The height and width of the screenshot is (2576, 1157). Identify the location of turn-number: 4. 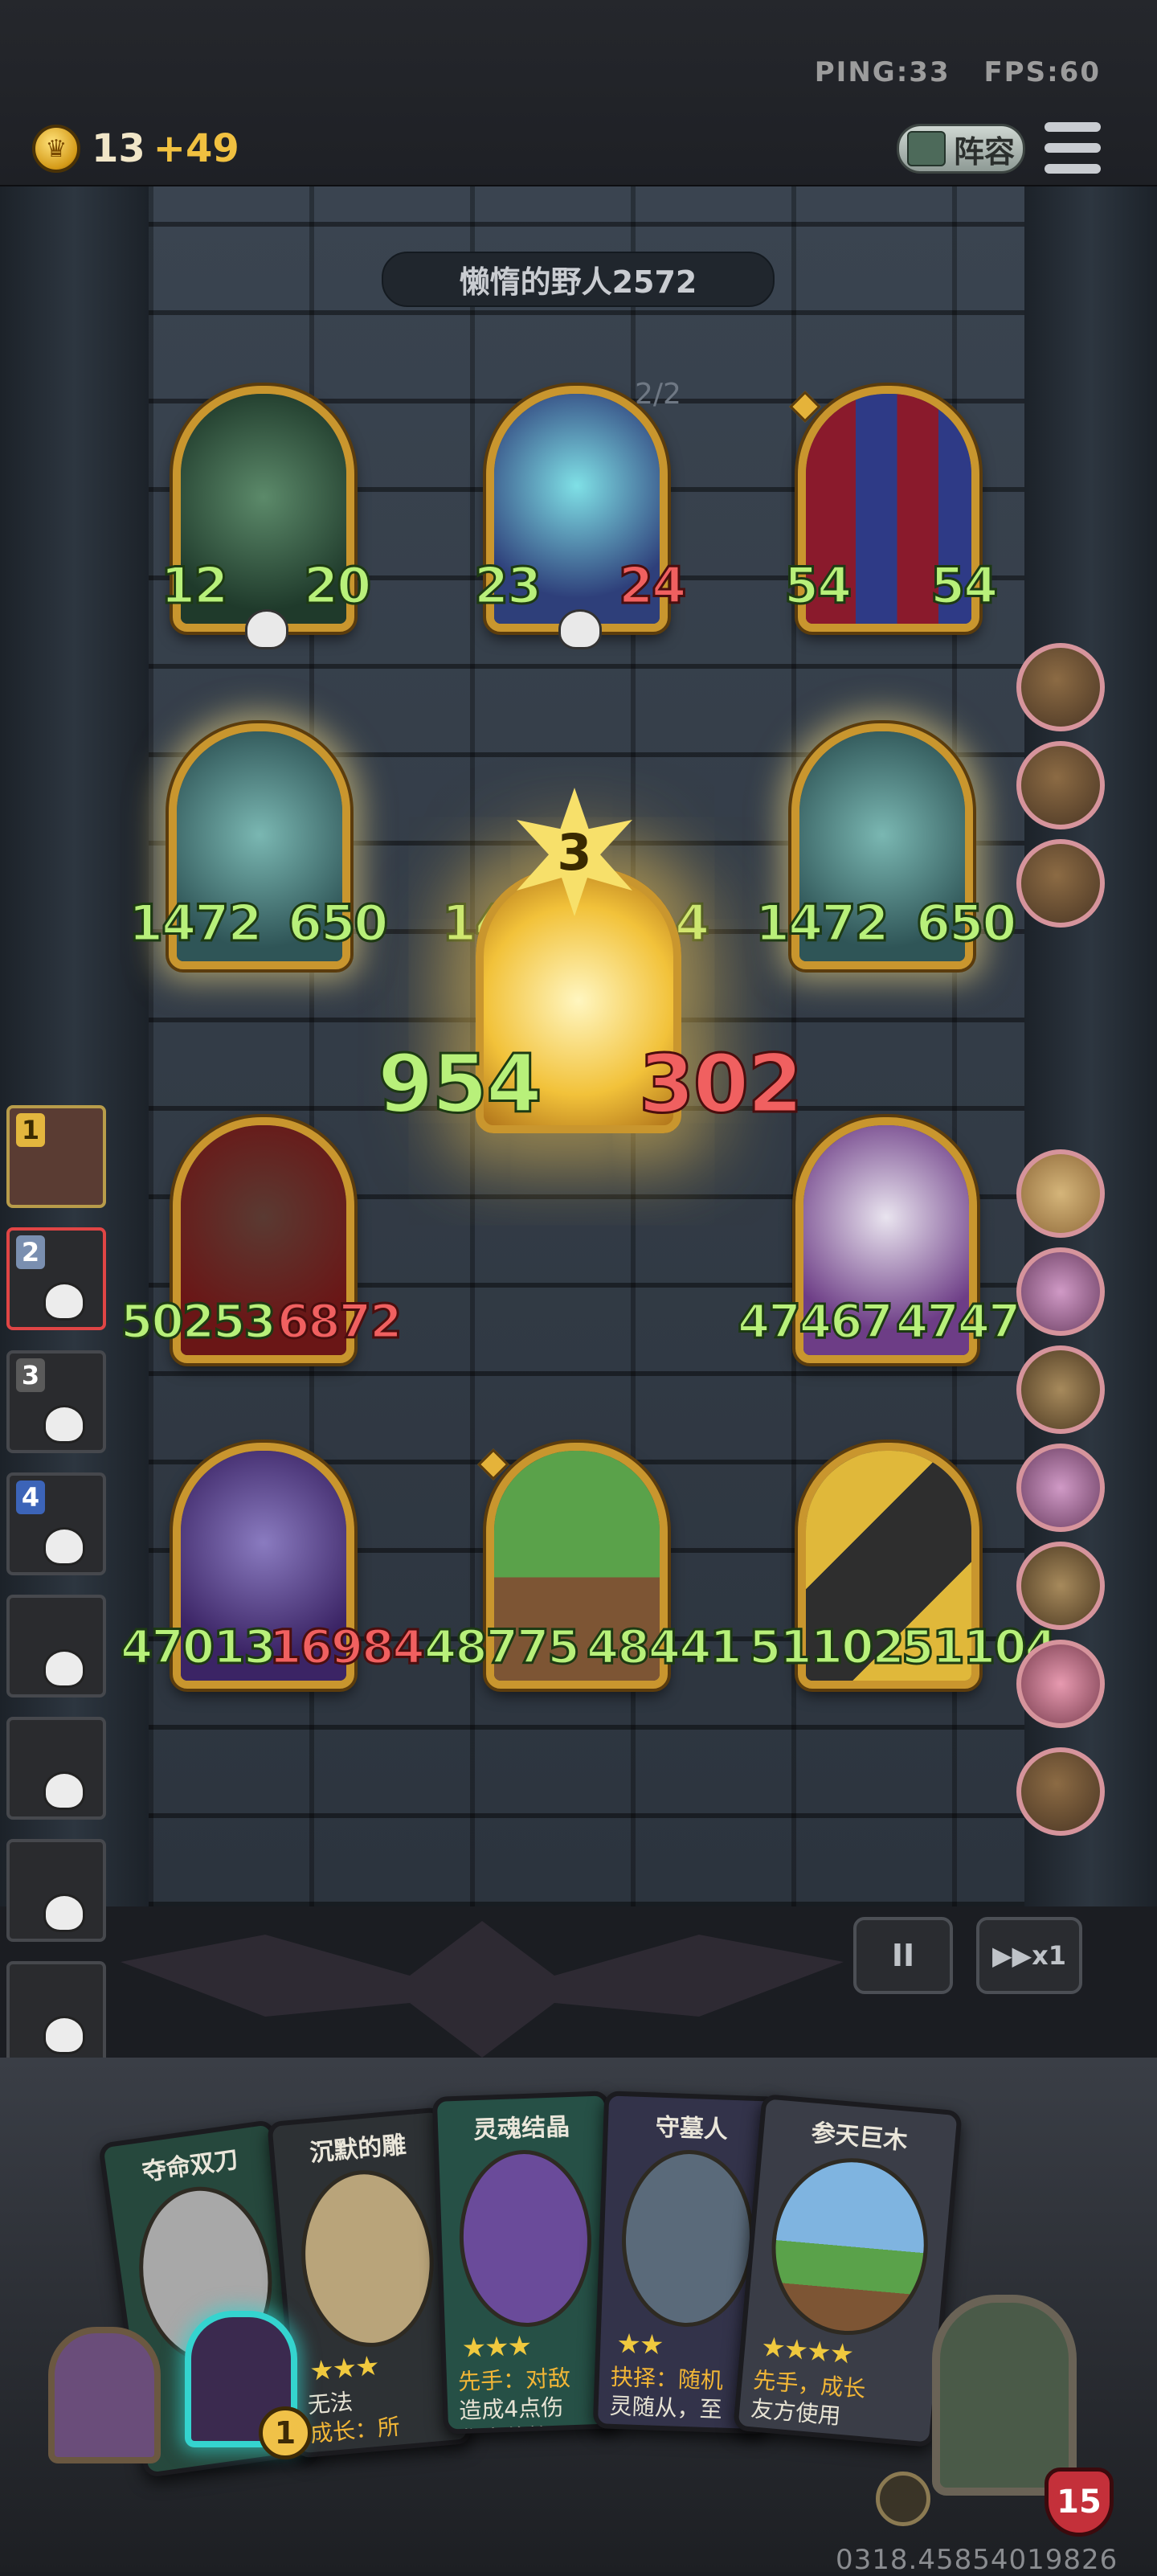
(30, 1497).